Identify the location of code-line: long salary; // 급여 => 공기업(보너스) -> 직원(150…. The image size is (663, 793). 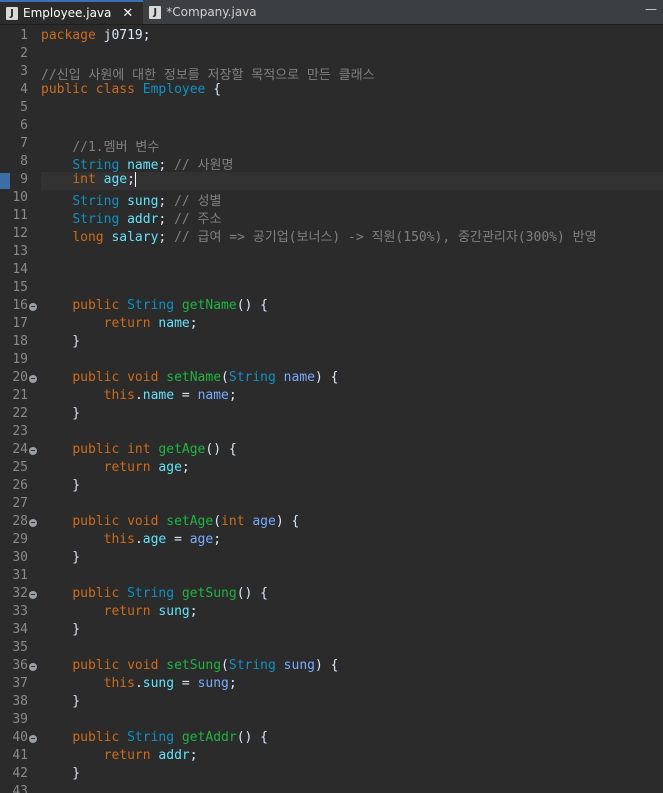
(319, 235).